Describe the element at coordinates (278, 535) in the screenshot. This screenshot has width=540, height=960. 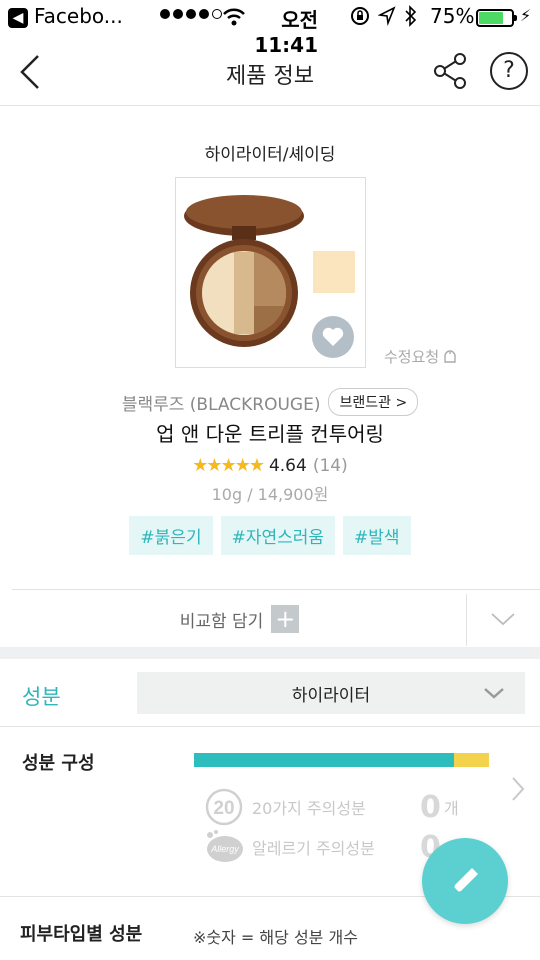
I see `tag-chip: #자연스러움` at that location.